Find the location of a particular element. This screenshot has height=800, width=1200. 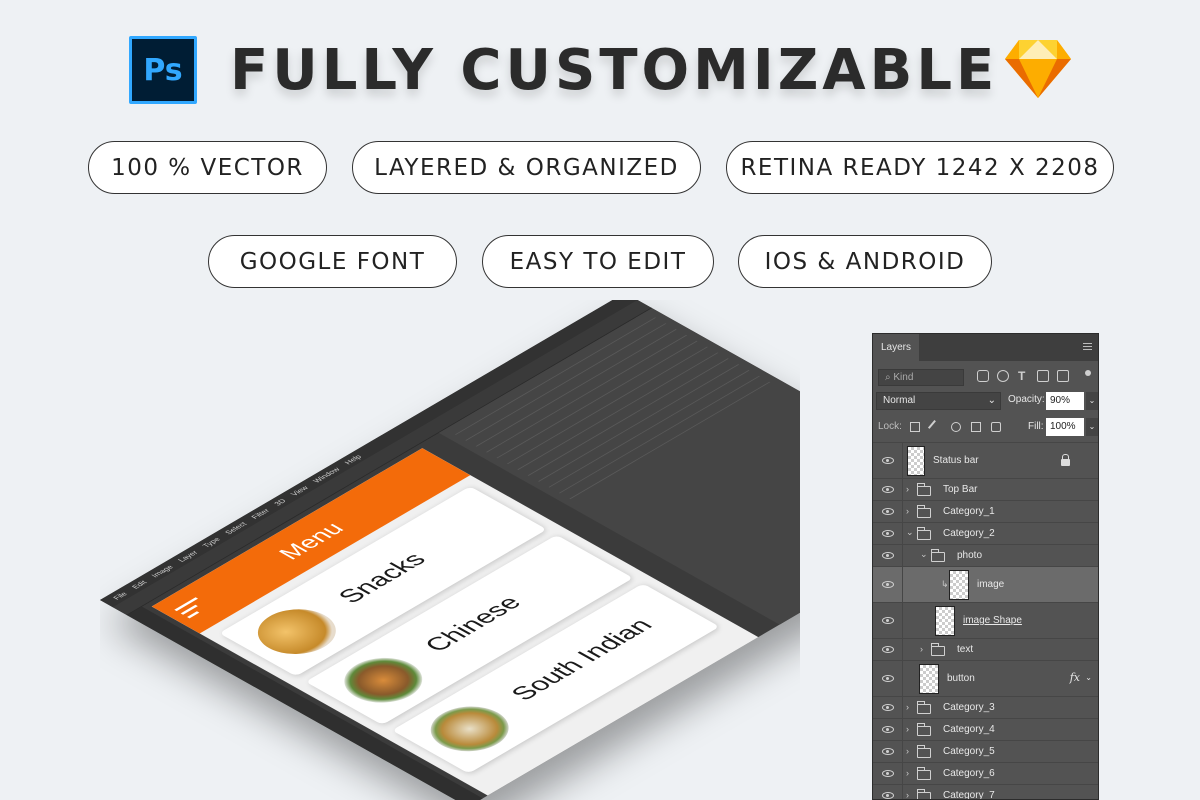

layer-name: button is located at coordinates (961, 678).